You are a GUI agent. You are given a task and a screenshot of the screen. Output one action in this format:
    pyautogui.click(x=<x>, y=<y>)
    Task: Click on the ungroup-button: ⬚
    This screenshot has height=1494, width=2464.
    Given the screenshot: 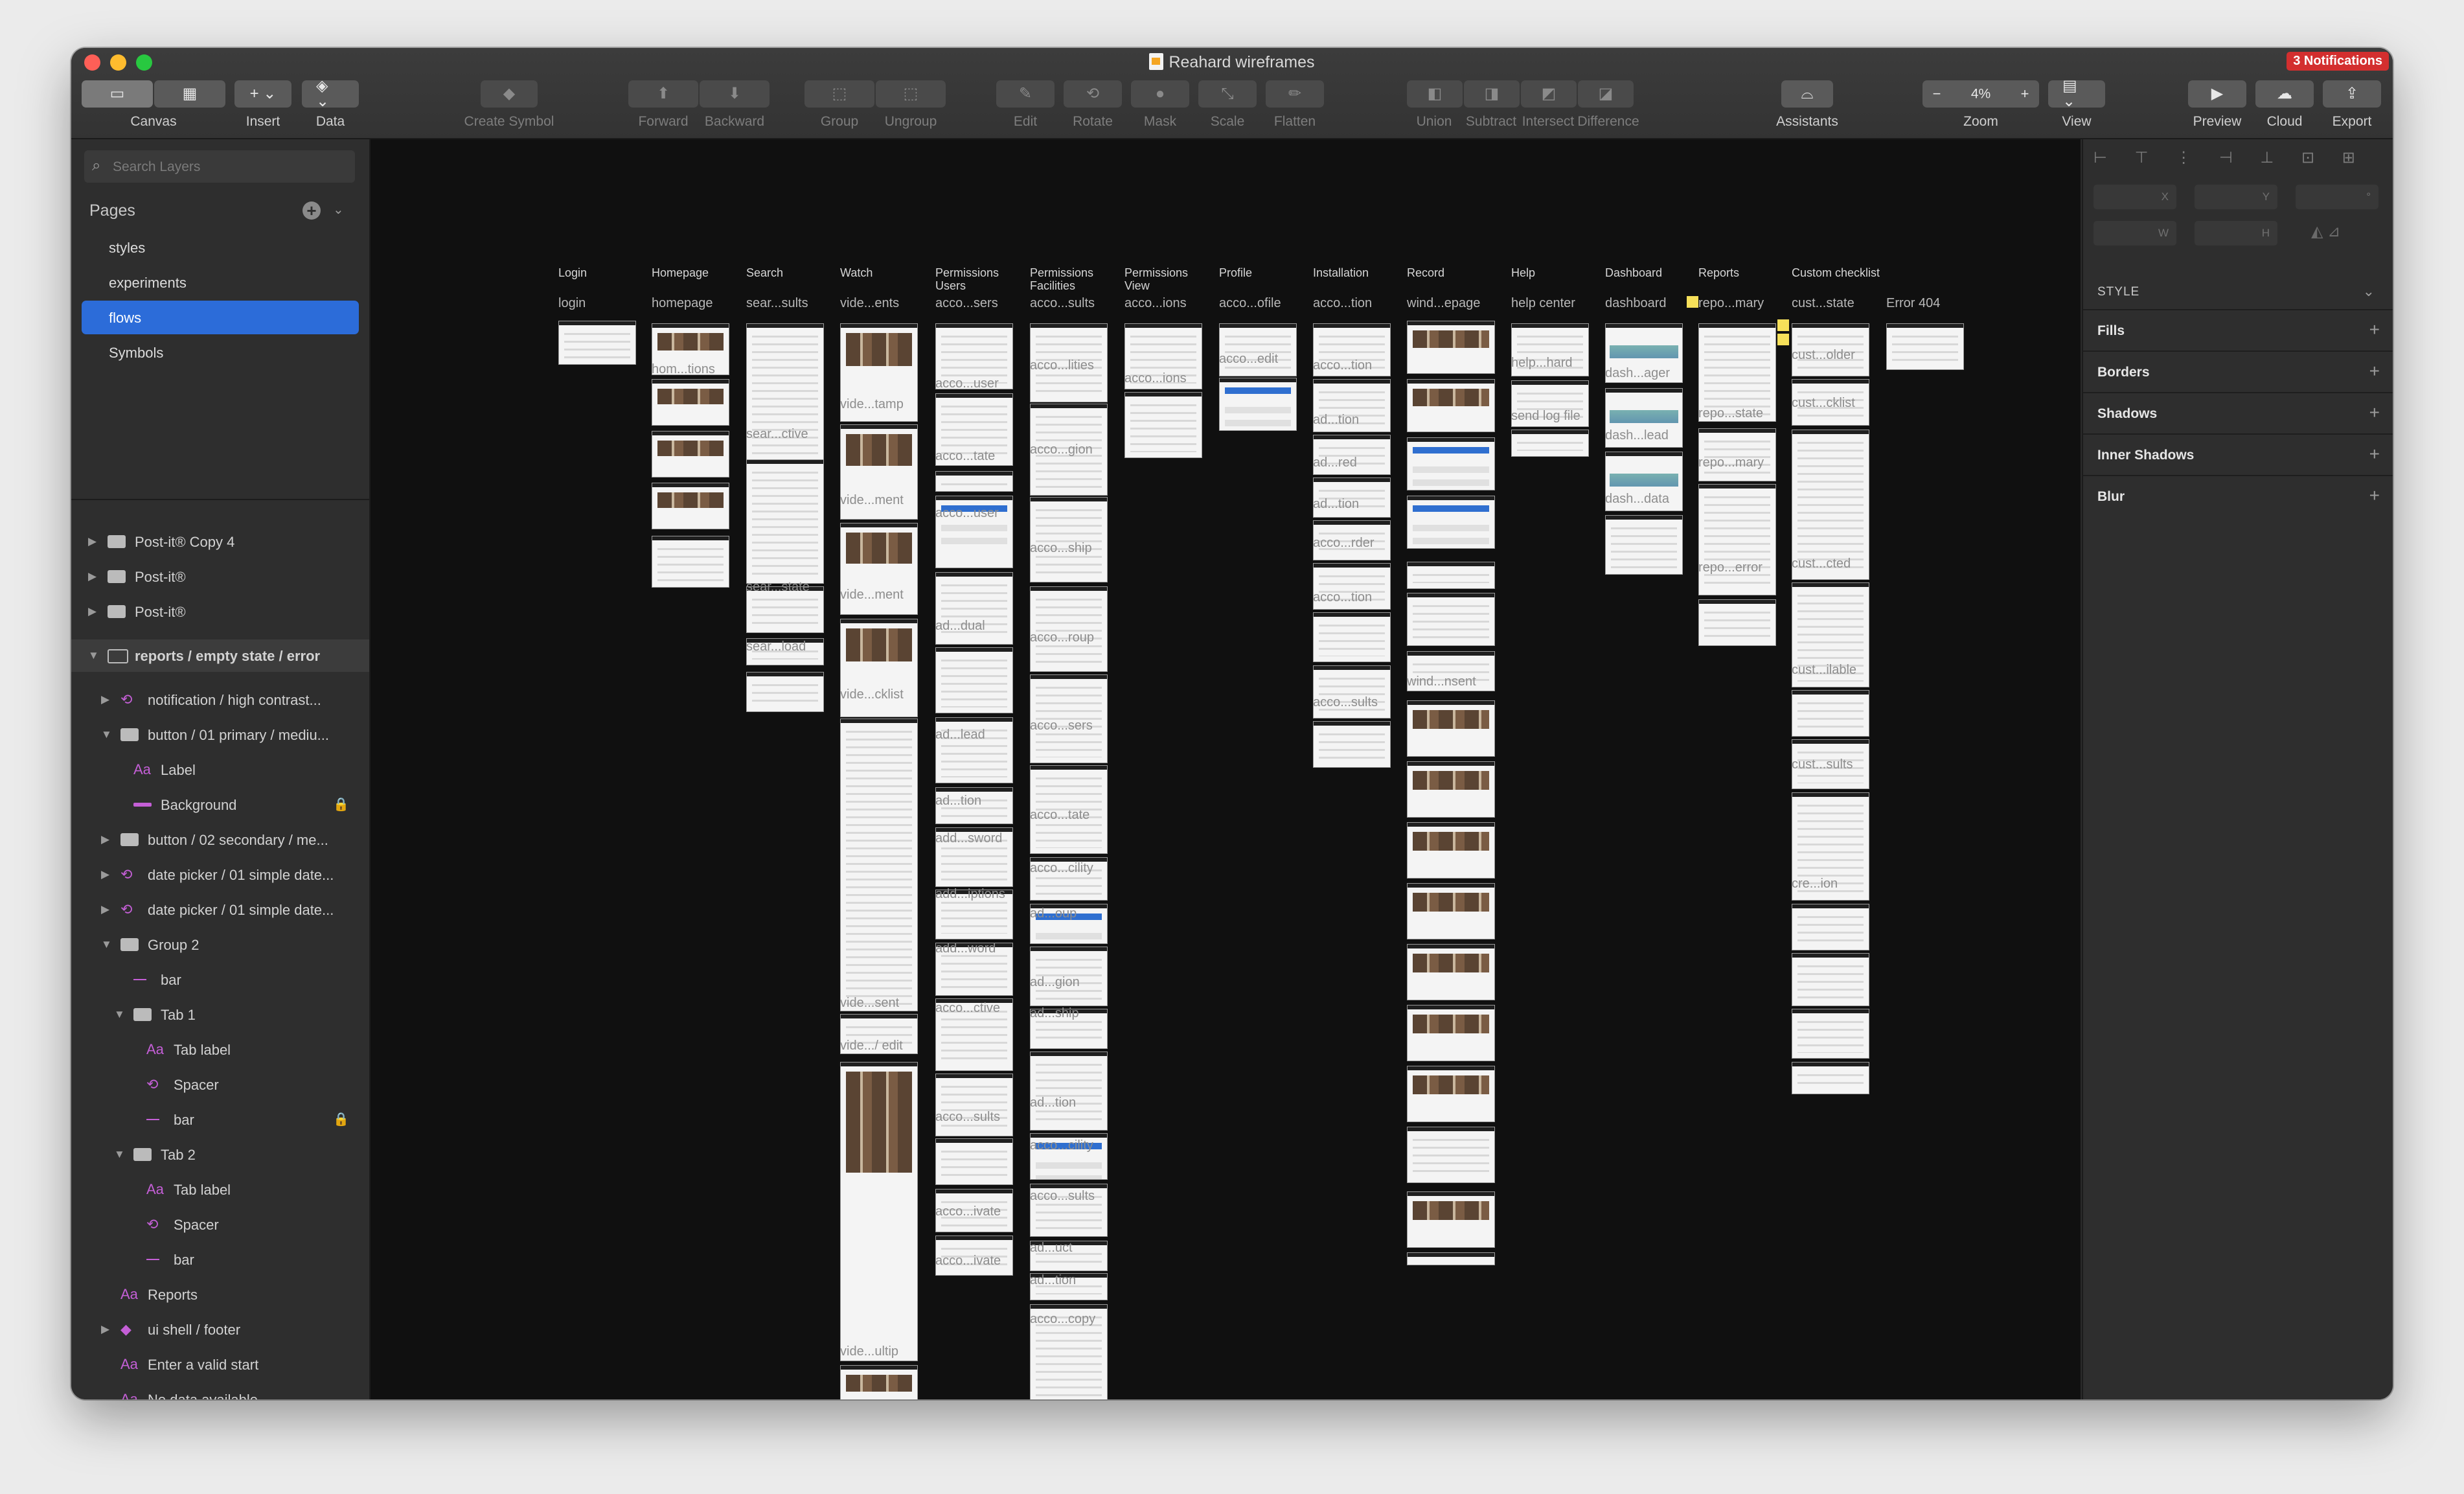 What is the action you would take?
    pyautogui.click(x=911, y=94)
    